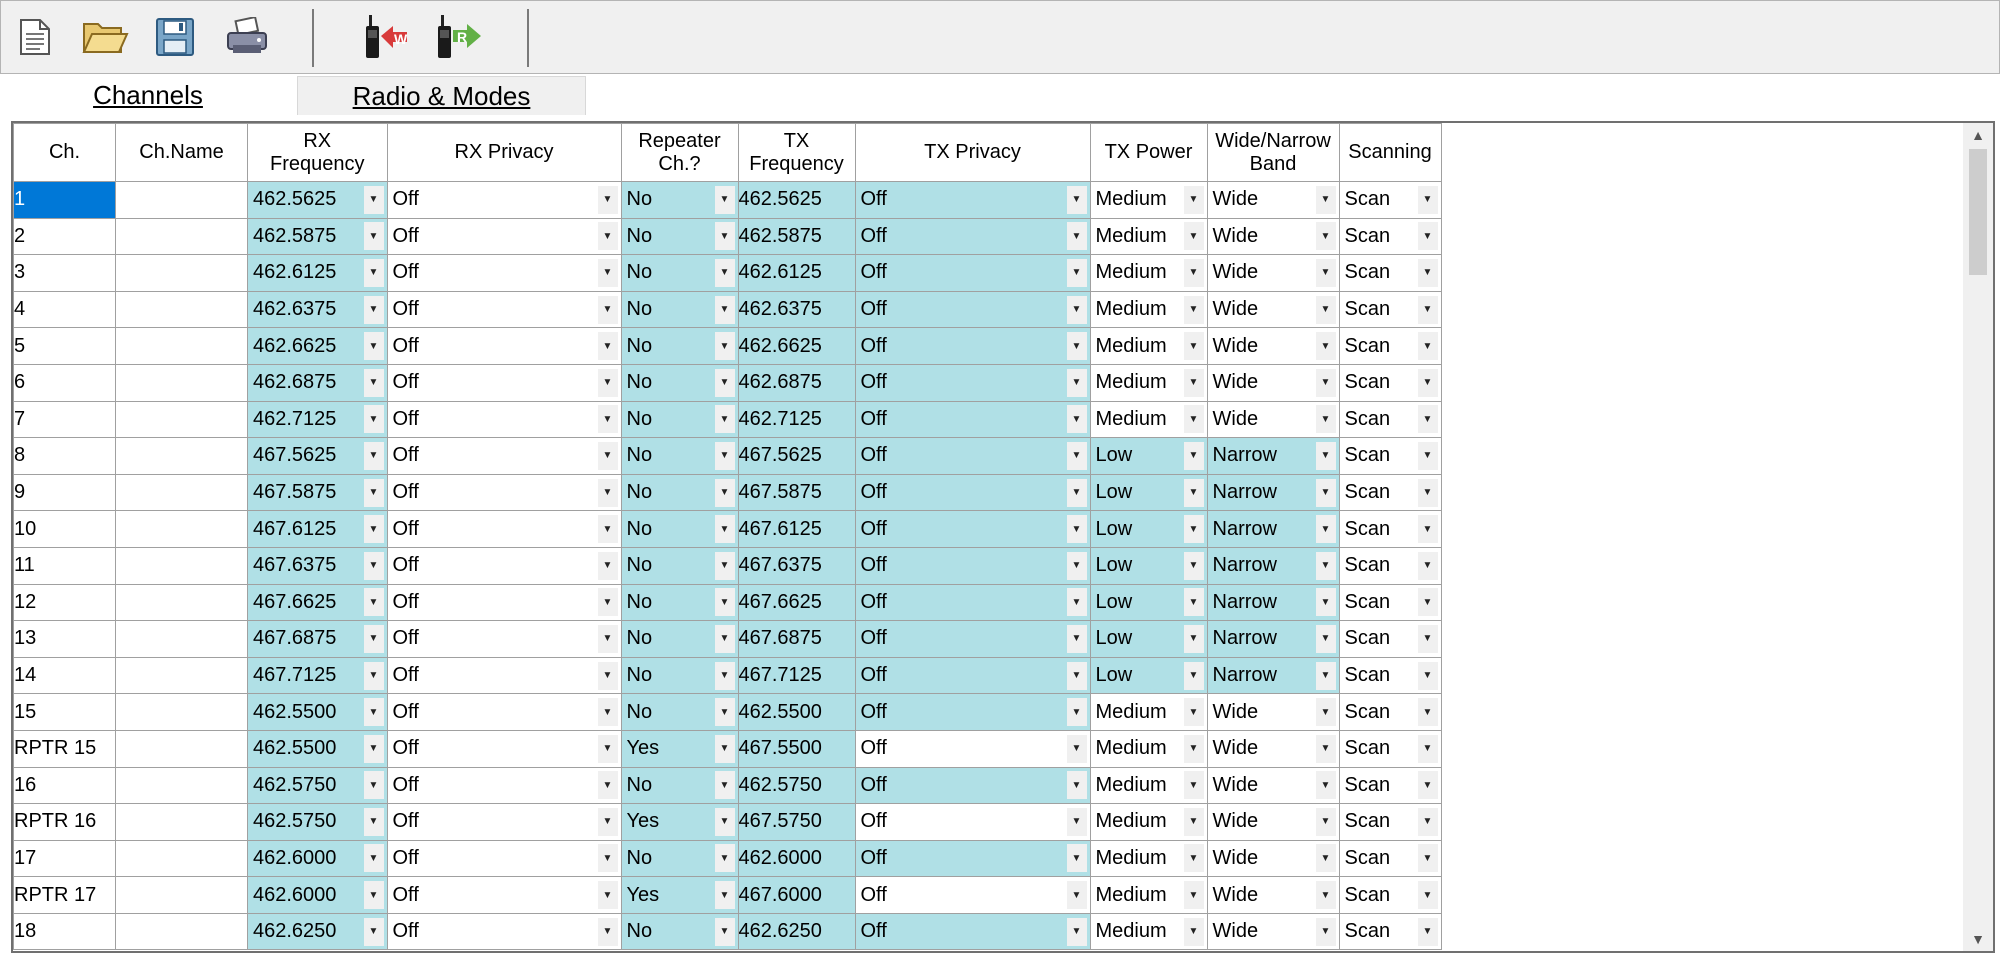 This screenshot has height=959, width=2000. Describe the element at coordinates (796, 858) in the screenshot. I see `cell-tx-frequency: 462.6000` at that location.